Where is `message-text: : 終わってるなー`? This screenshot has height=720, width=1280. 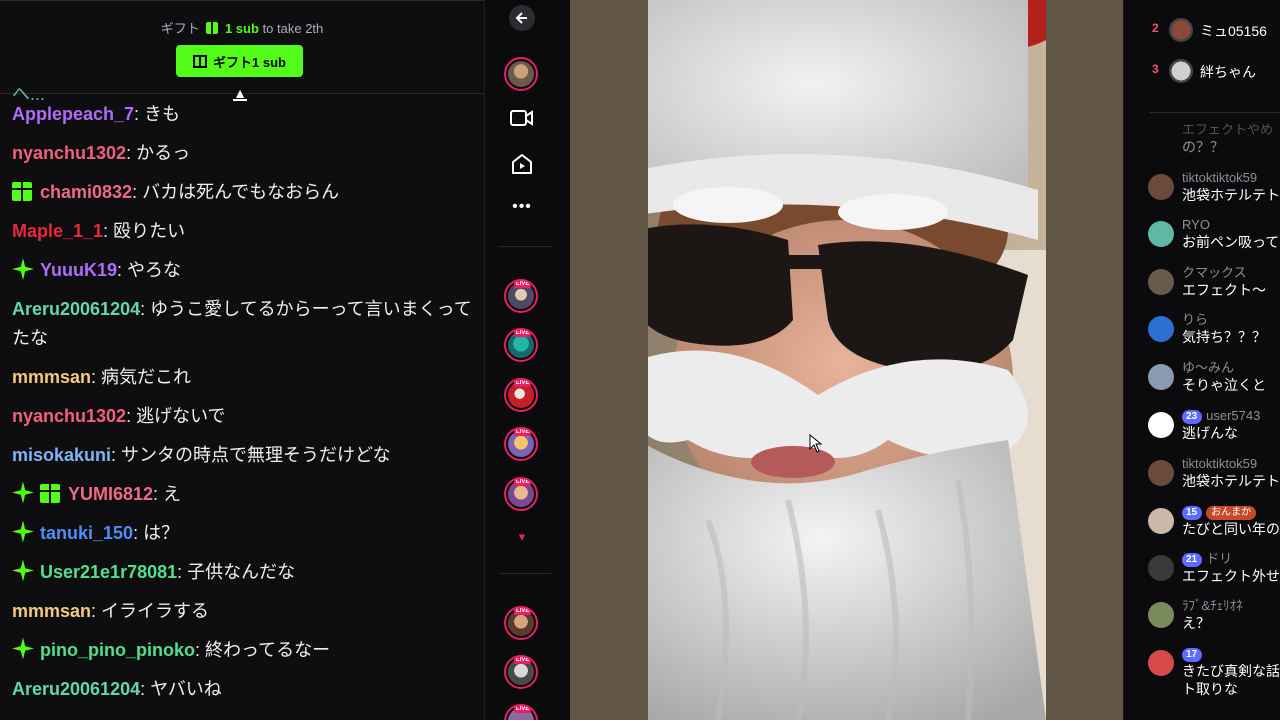
message-text: : 終わってるなー is located at coordinates (263, 649).